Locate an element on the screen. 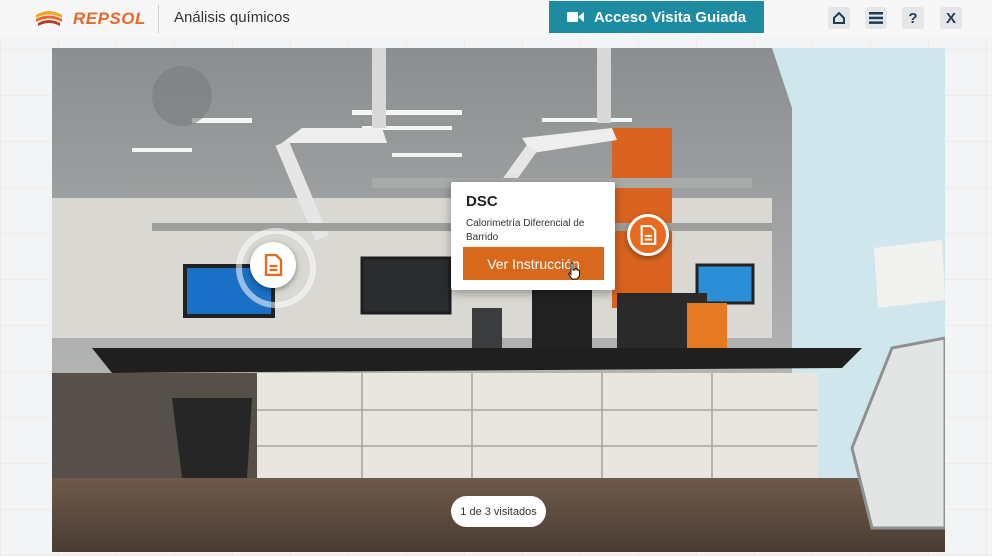 This screenshot has height=556, width=992. close-button: X is located at coordinates (951, 18).